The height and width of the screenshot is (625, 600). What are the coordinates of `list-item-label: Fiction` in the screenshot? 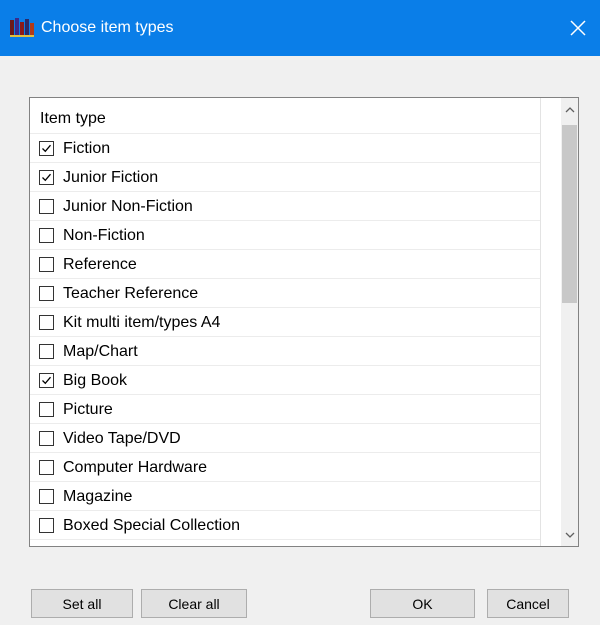 It's located at (87, 148).